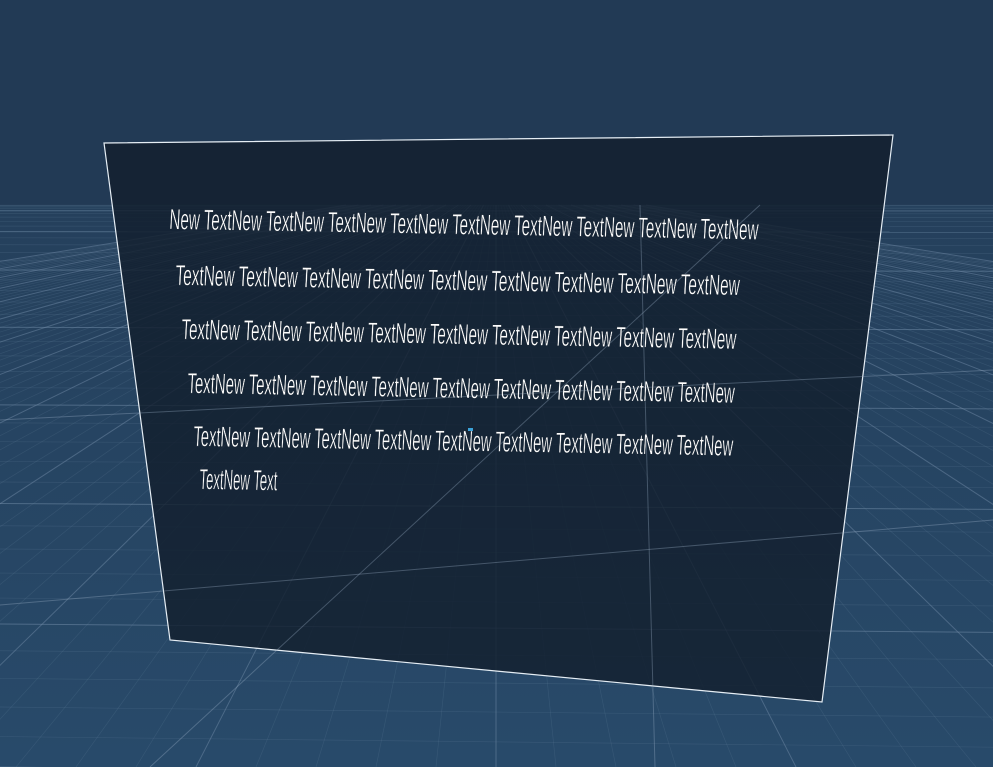 This screenshot has height=767, width=993. What do you see at coordinates (239, 480) in the screenshot?
I see `text-line-6: TextNew Text` at bounding box center [239, 480].